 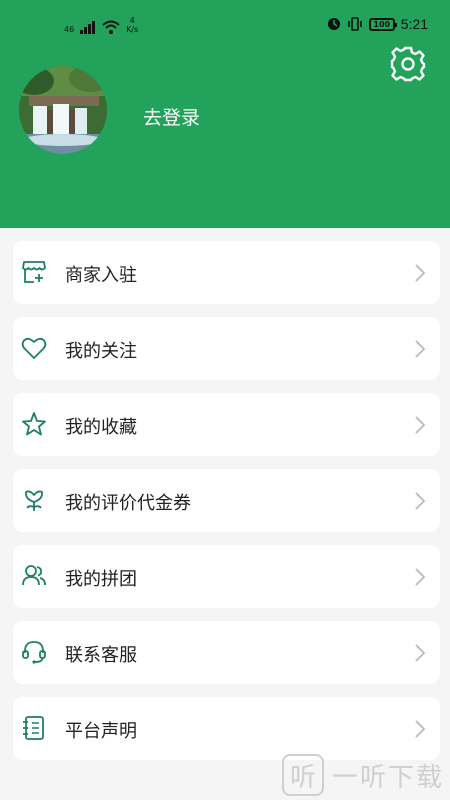 What do you see at coordinates (226, 348) in the screenshot?
I see `menu-item-my-follows: 我的关注` at bounding box center [226, 348].